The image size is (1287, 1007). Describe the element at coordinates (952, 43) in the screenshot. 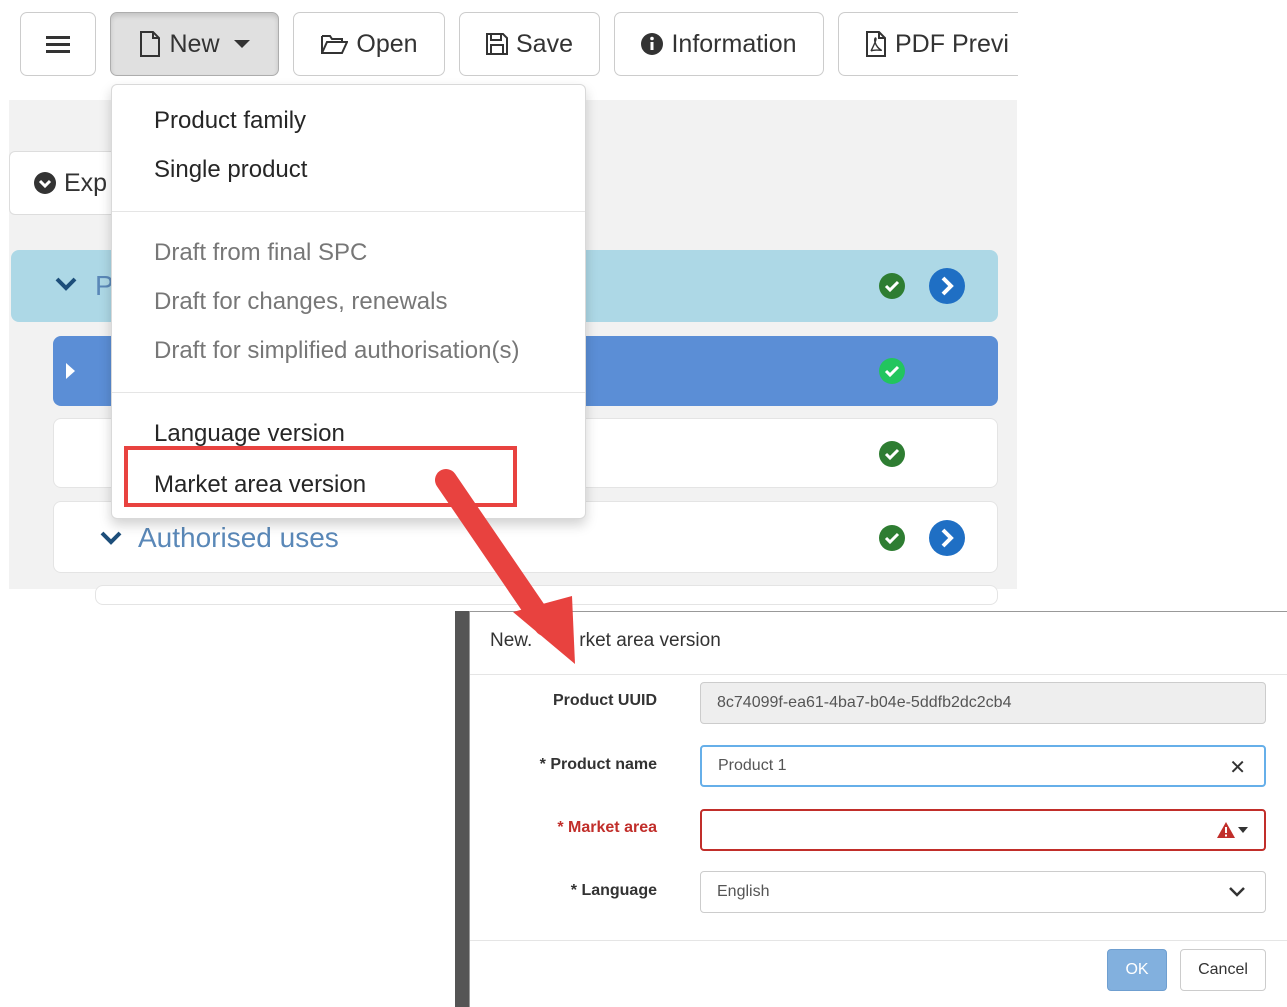

I see `pdf-preview-button-label: PDF Previ` at that location.